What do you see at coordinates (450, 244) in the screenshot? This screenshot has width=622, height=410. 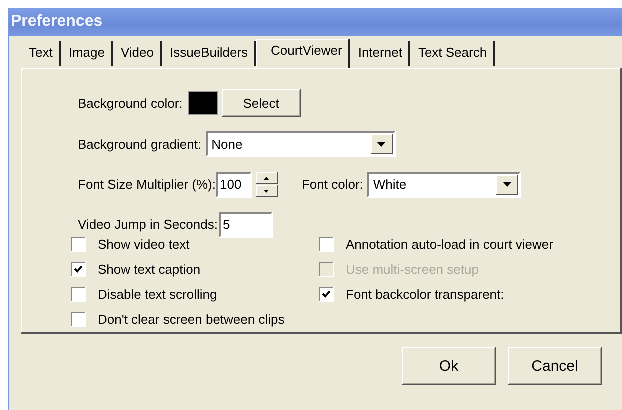 I see `checkbox-label: Annotation auto-load in court viewer` at bounding box center [450, 244].